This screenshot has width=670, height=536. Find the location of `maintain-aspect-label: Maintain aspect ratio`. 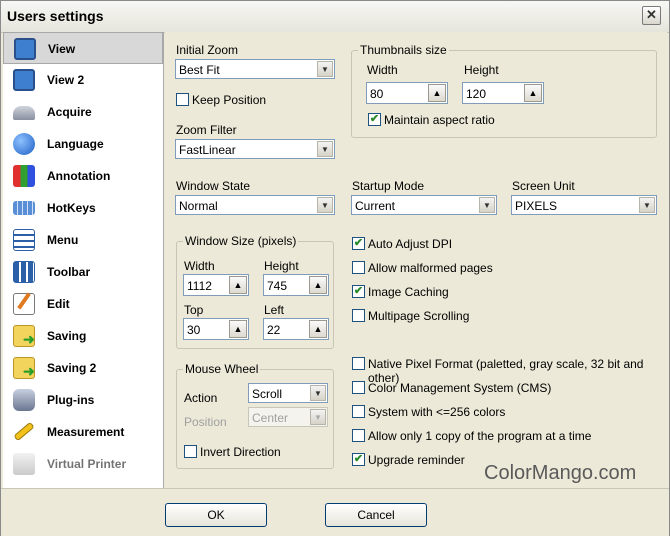

maintain-aspect-label: Maintain aspect ratio is located at coordinates (439, 120).